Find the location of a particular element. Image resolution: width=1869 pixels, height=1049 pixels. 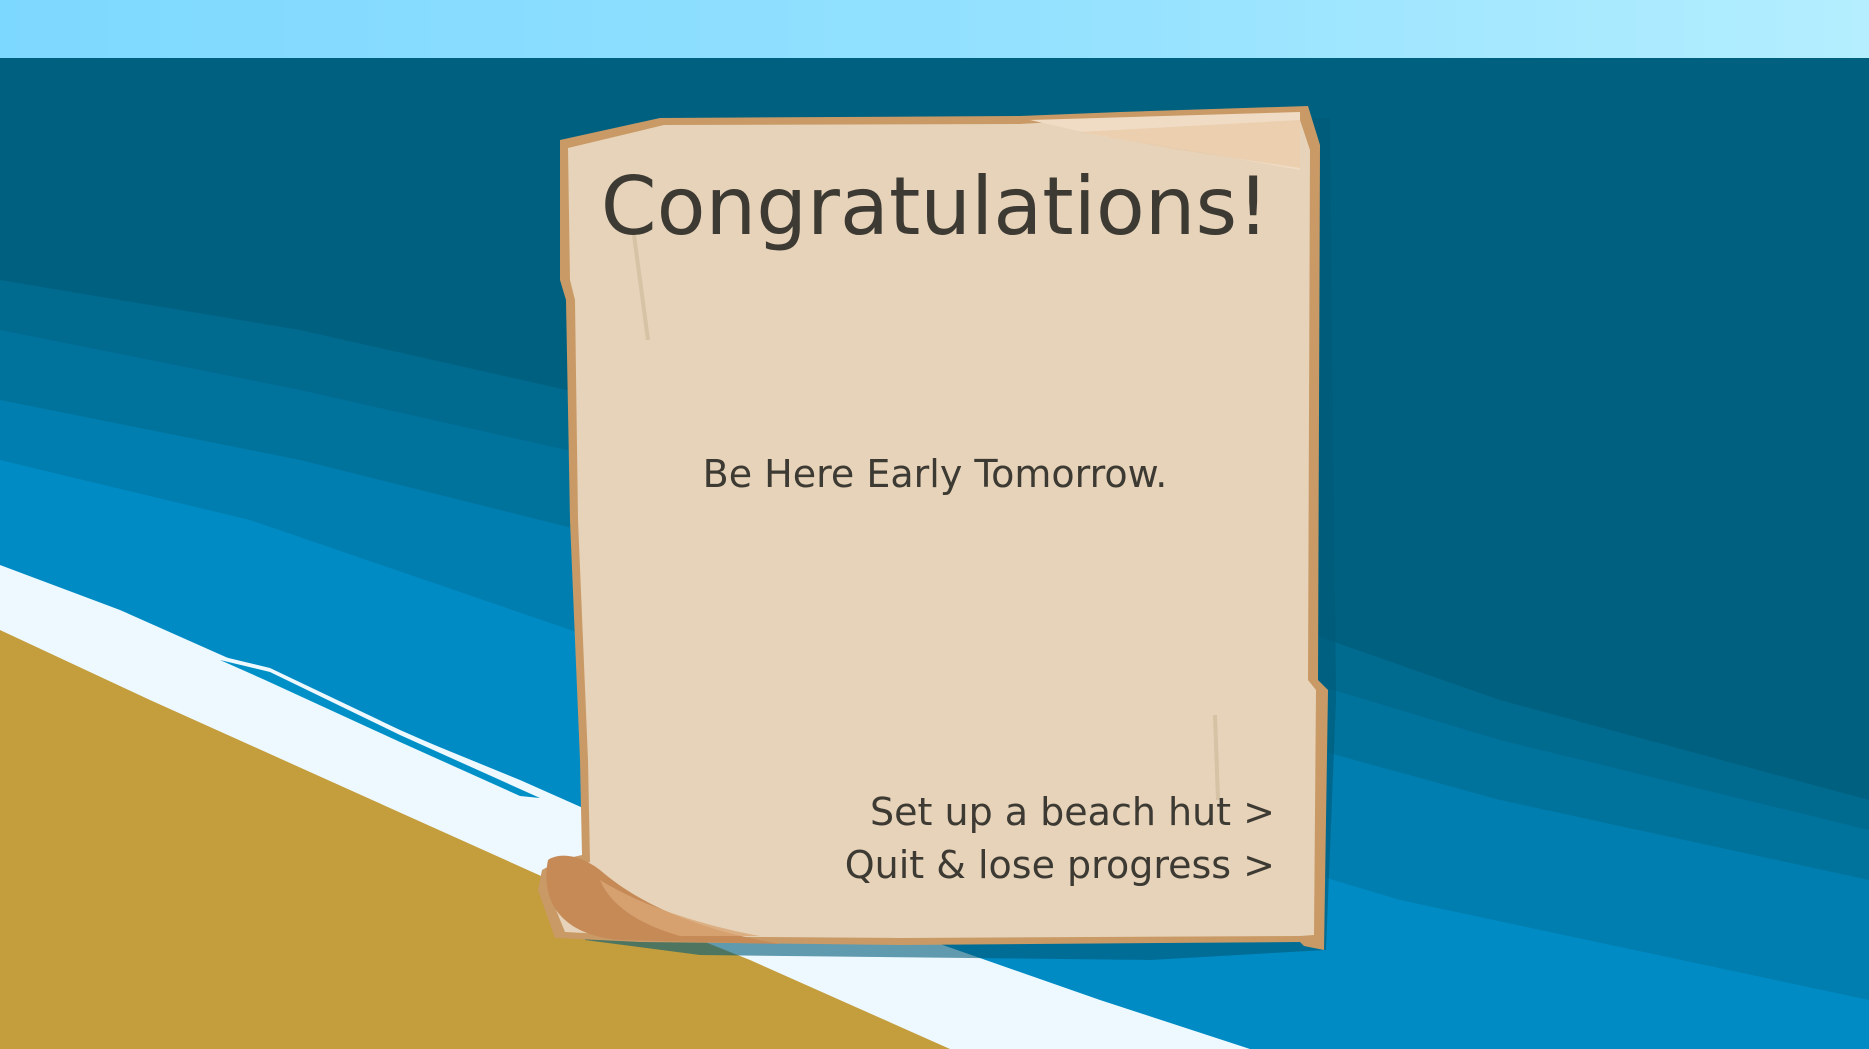

quit-lose-progress-button: Quit & lose progress > is located at coordinates (1060, 865).